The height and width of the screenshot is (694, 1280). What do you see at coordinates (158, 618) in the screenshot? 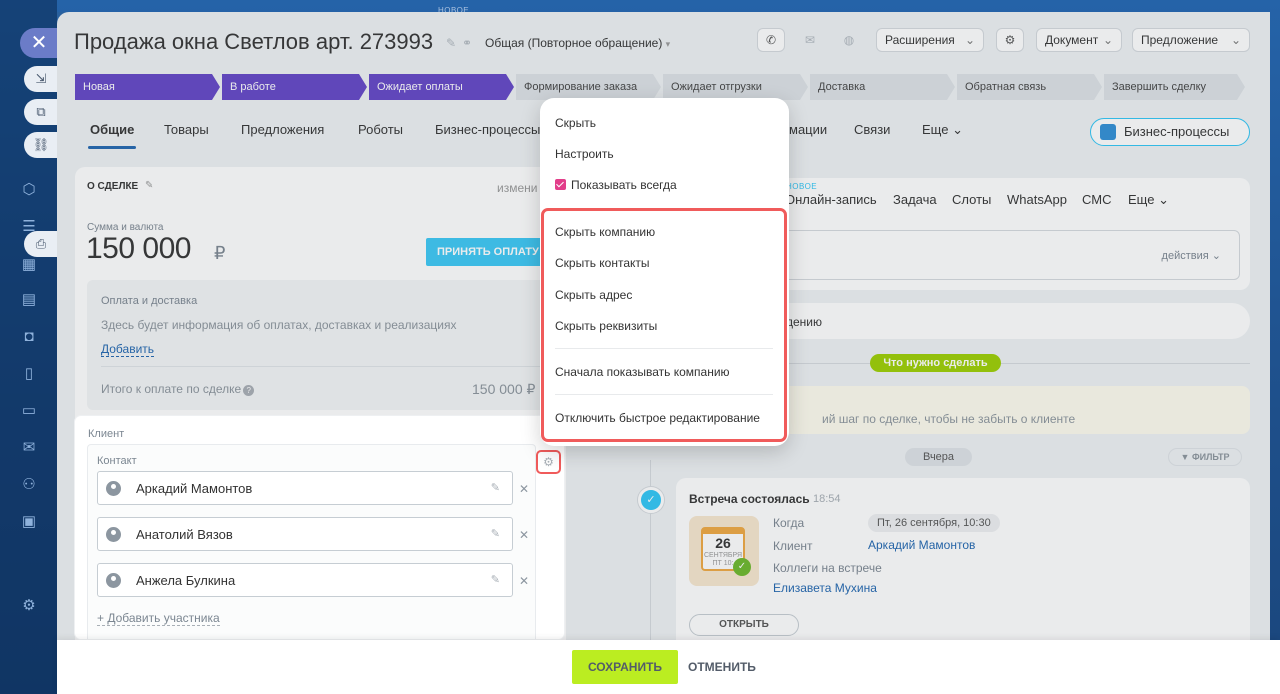
I see `add-participant-link: + Добавить участника` at bounding box center [158, 618].